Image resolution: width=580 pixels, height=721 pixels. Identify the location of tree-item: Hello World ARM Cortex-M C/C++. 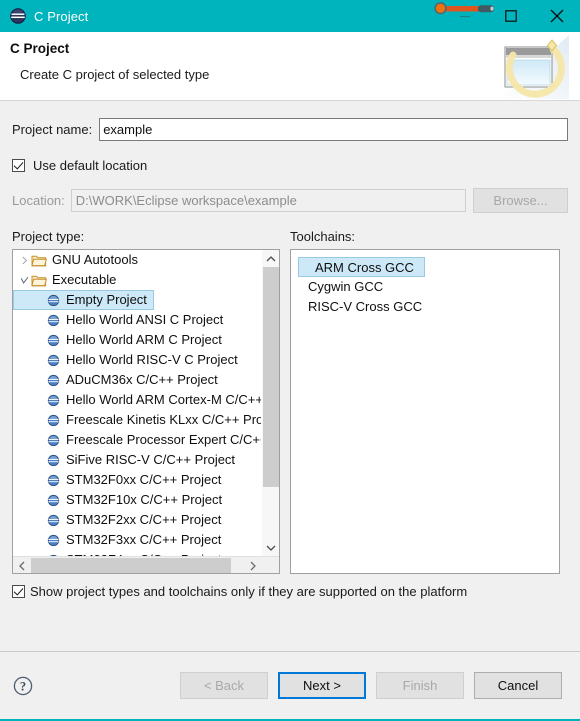
(137, 400).